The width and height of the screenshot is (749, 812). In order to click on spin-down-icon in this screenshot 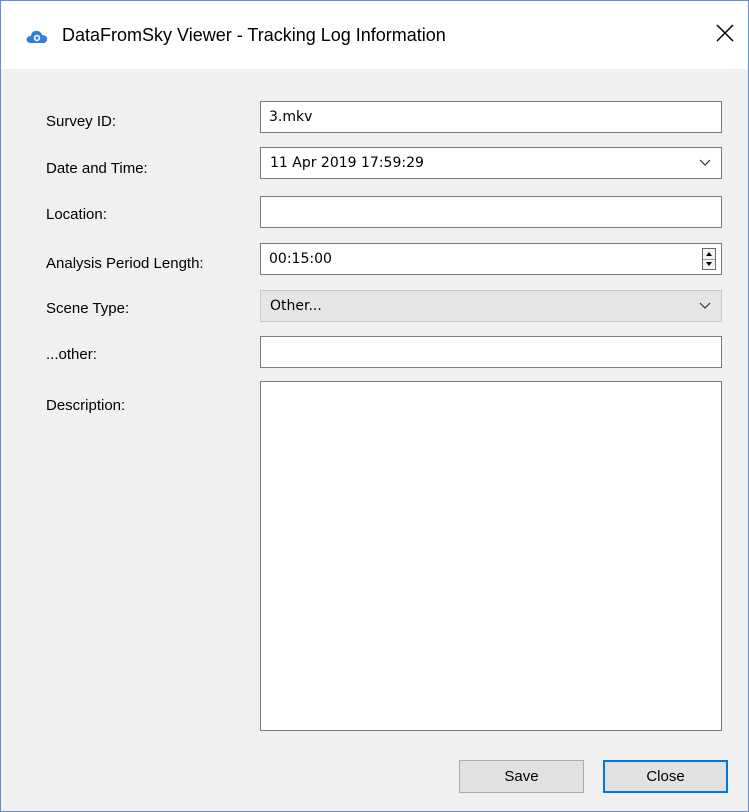, I will do `click(709, 264)`.